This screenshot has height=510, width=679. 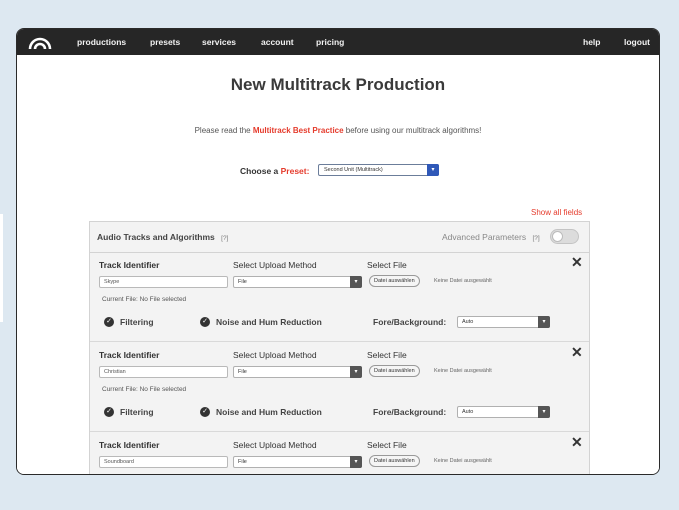 What do you see at coordinates (330, 42) in the screenshot?
I see `nav-pricing: pricing` at bounding box center [330, 42].